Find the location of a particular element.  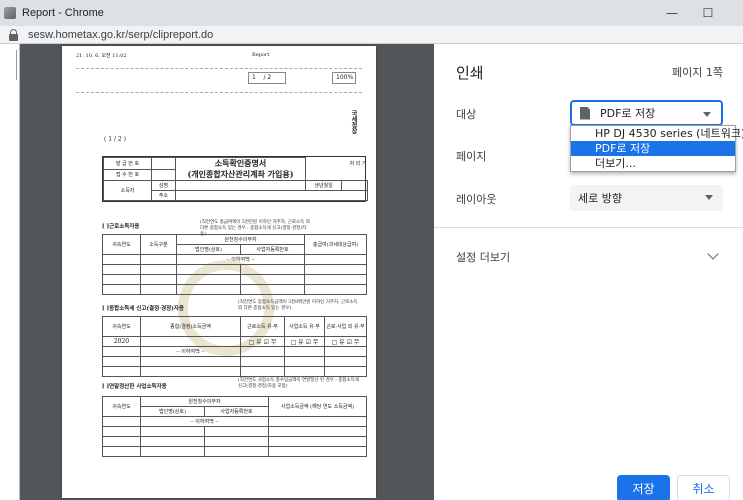

taxpayer-label: 소득자 is located at coordinates (127, 190).